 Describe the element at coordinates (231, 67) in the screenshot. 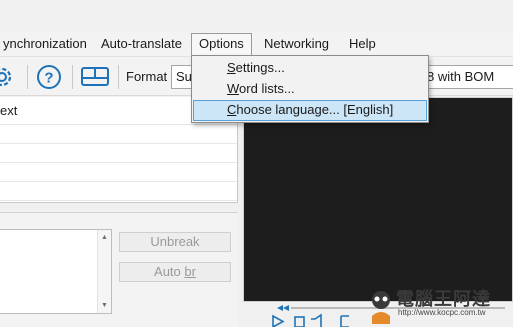

I see `menu-item-accesskey: S` at that location.